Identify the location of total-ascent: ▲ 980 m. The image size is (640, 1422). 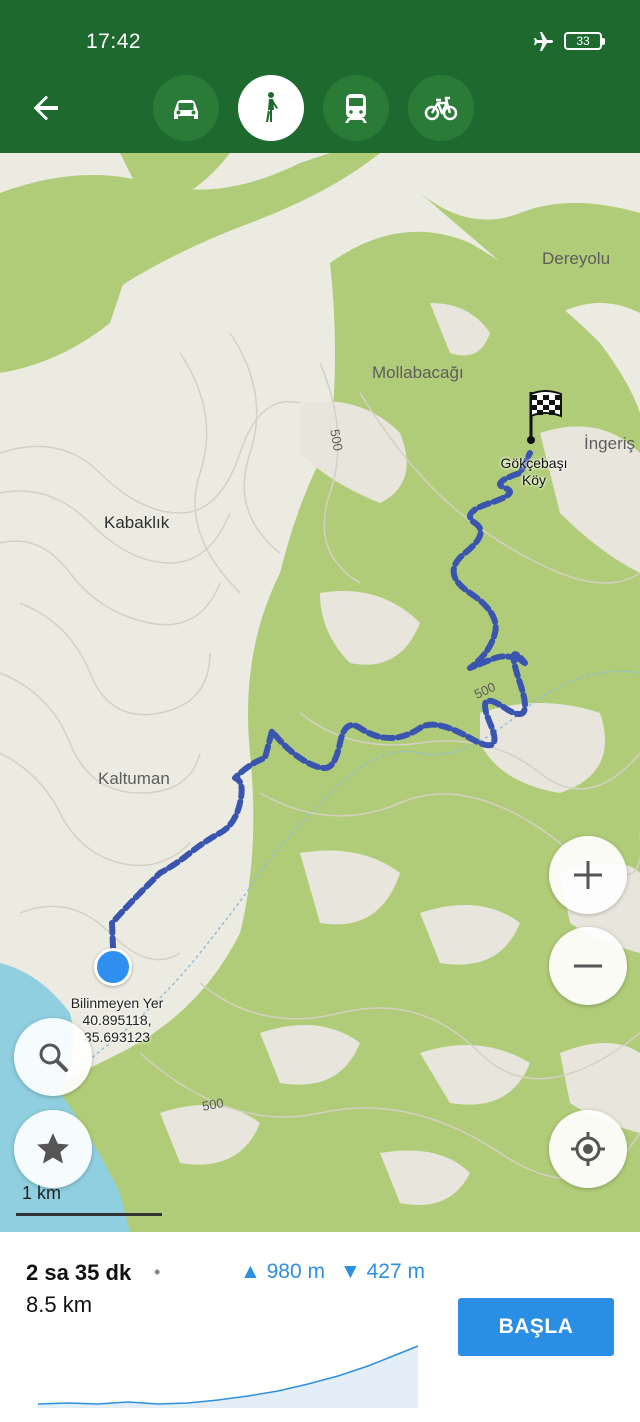
(282, 1271).